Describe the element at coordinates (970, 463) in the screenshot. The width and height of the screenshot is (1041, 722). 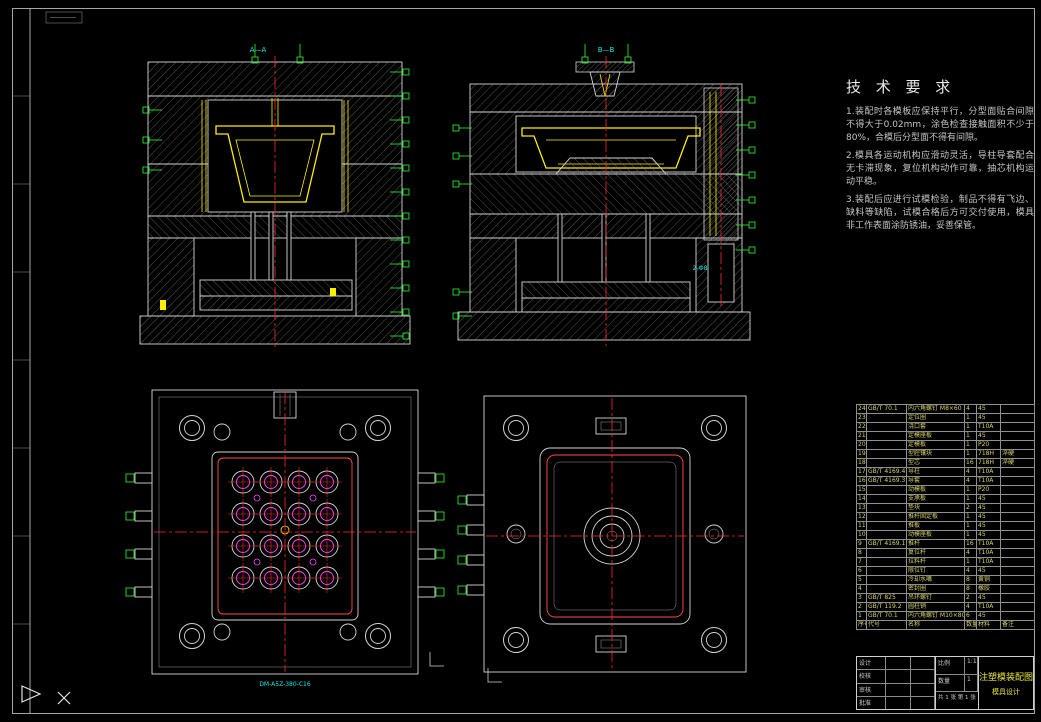
I see `bom-cell: 16` at that location.